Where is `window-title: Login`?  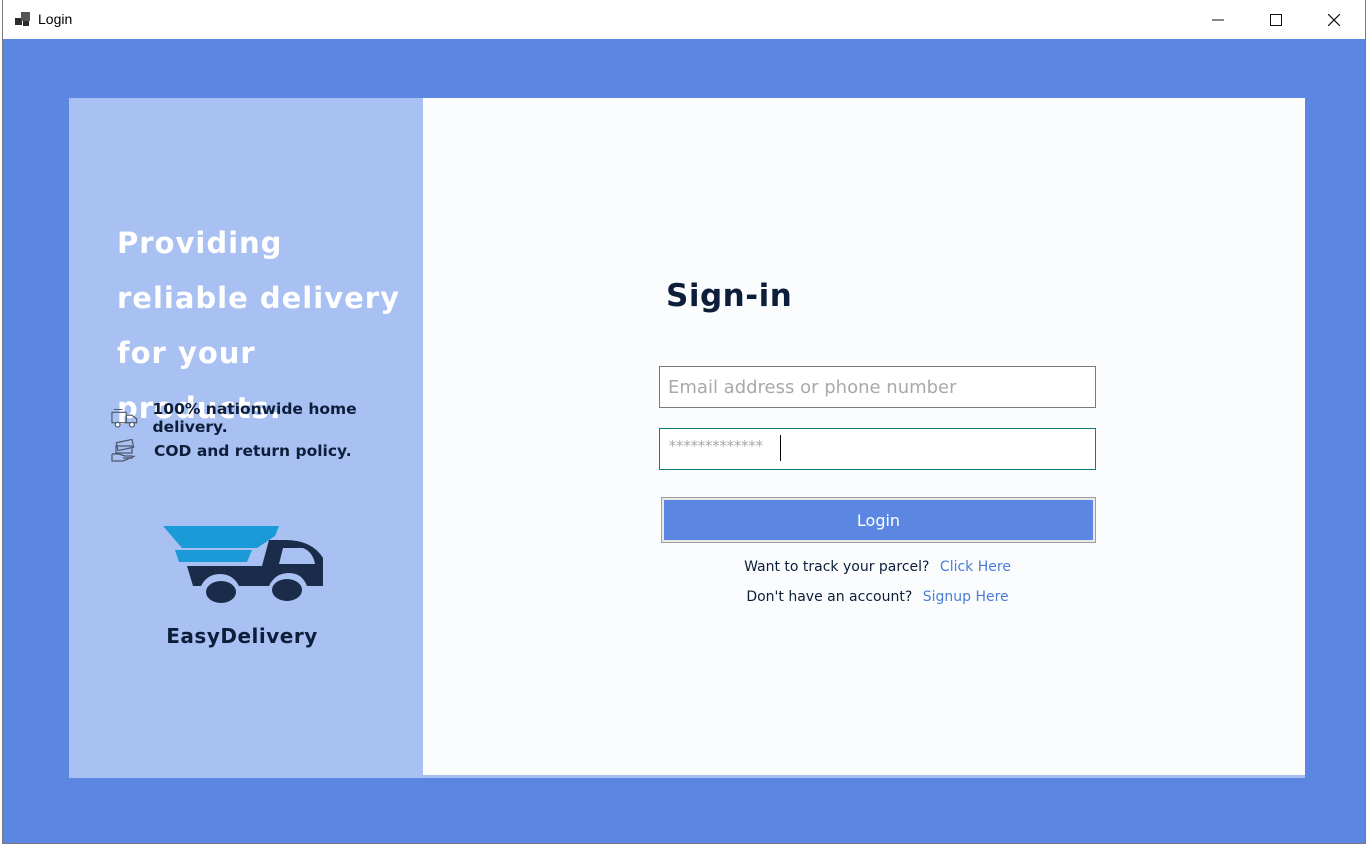
window-title: Login is located at coordinates (55, 19).